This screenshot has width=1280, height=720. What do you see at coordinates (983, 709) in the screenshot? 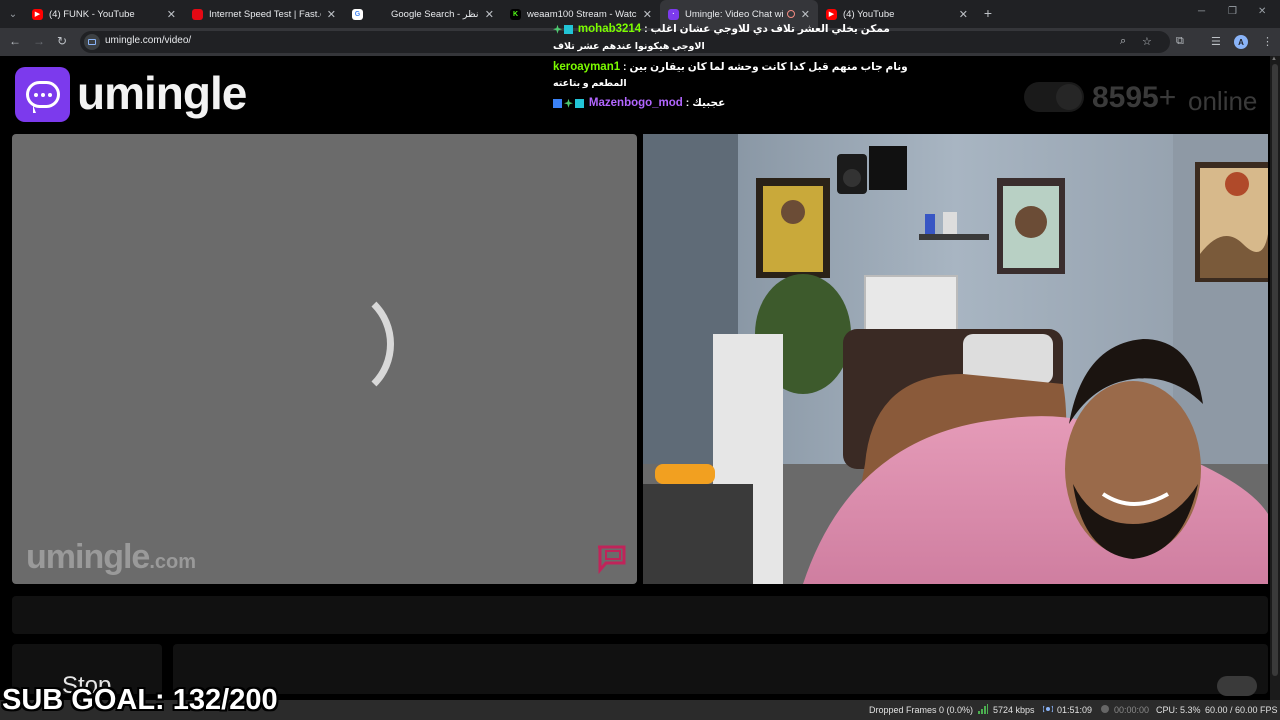
I see `signal-icon` at bounding box center [983, 709].